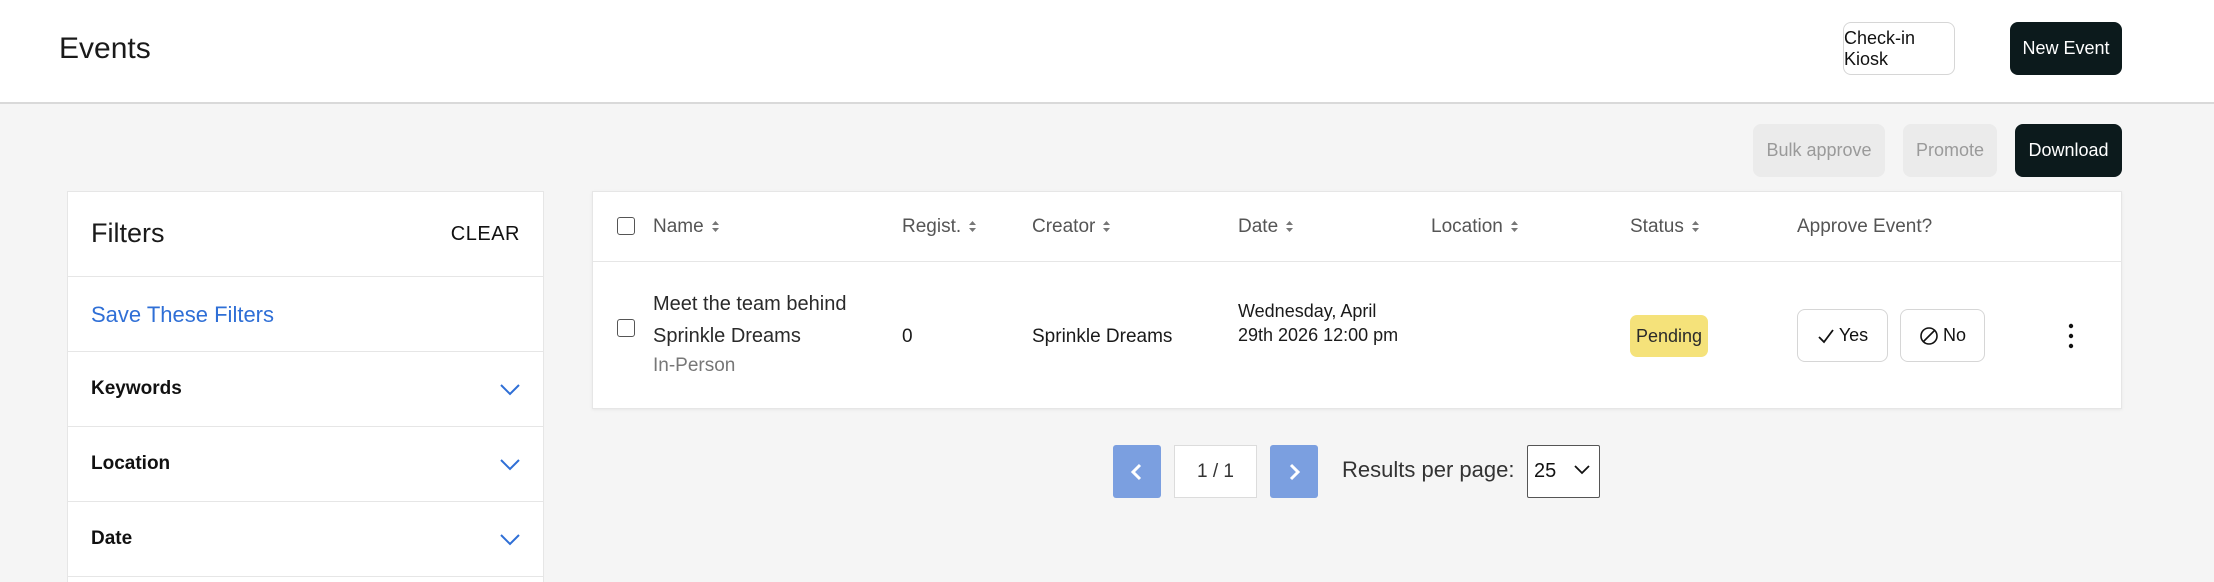  Describe the element at coordinates (2068, 150) in the screenshot. I see `download-button: Download` at that location.